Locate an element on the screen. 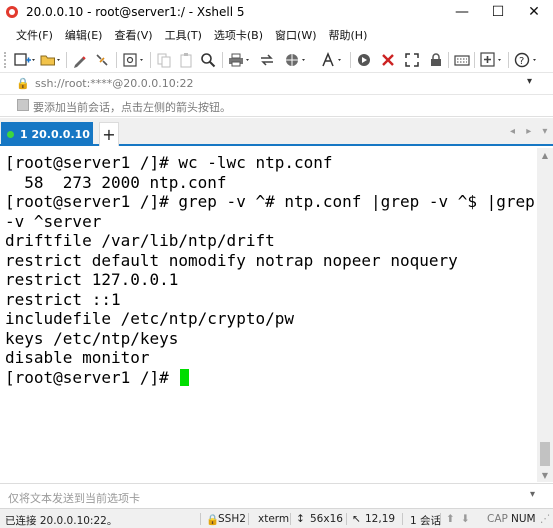  toolbar: ? is located at coordinates (276, 60).